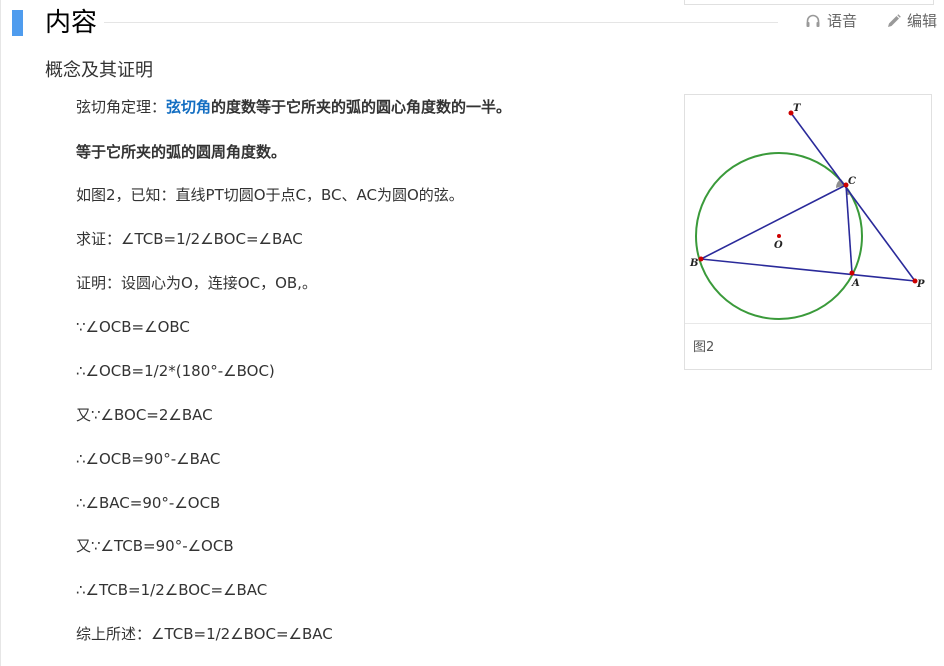  What do you see at coordinates (189, 239) in the screenshot?
I see `proof-line: 求证：∠TCB=1/2∠BOC=∠BAC` at bounding box center [189, 239].